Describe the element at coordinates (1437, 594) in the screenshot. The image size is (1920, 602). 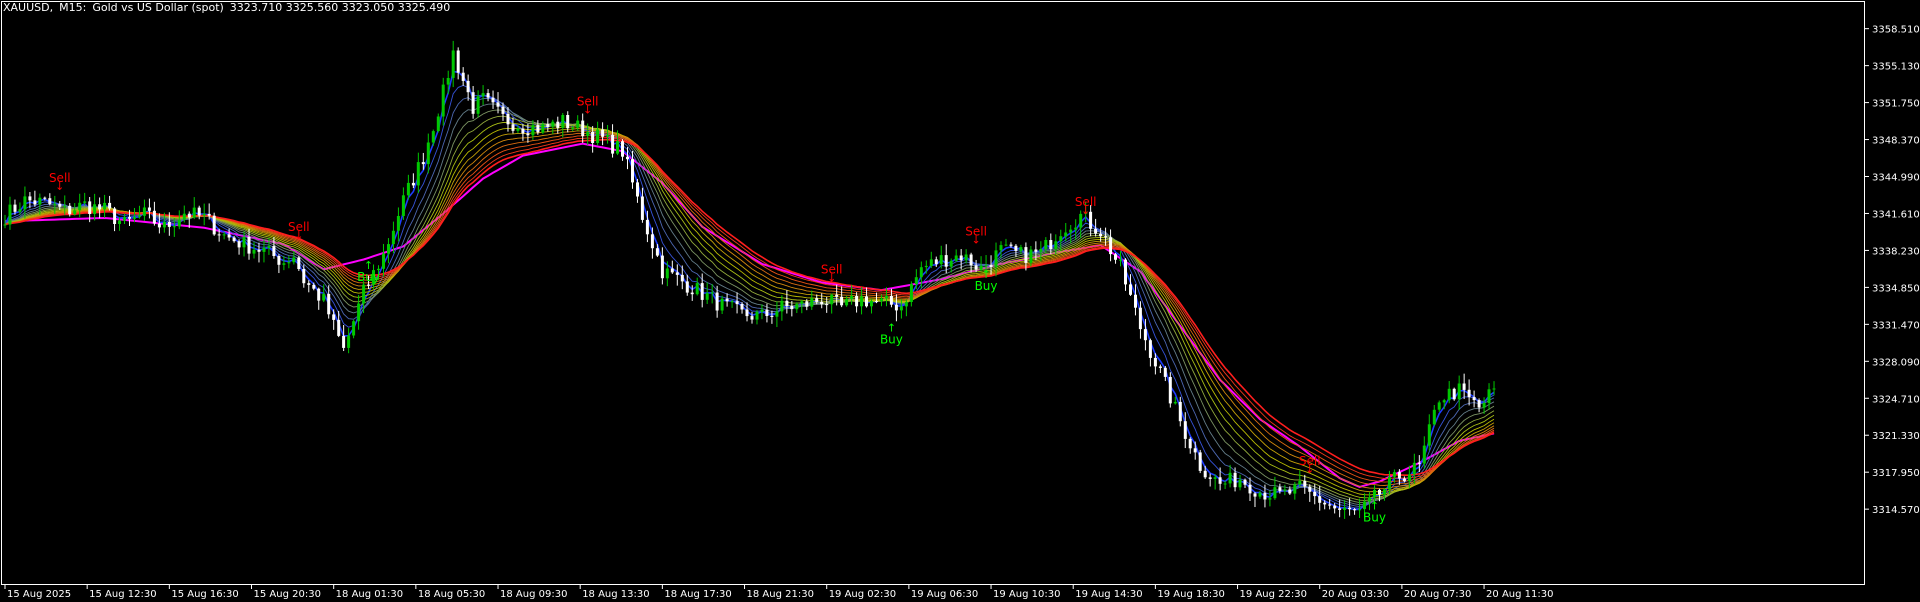
I see `time-tick-label: 20 Aug 07:30` at that location.